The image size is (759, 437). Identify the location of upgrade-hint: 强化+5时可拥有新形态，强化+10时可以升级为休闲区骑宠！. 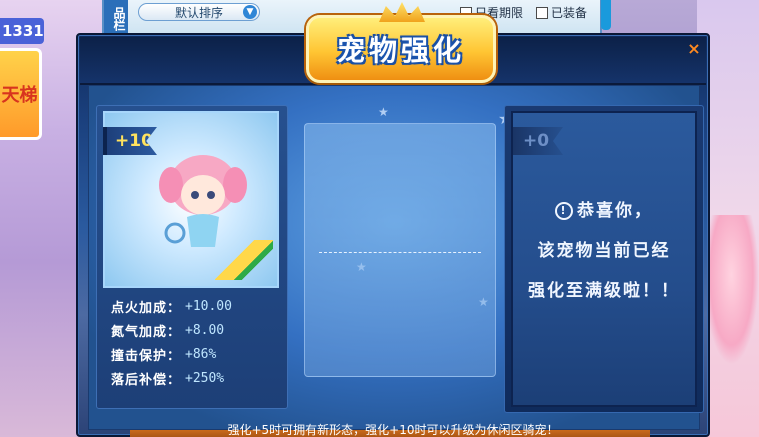
(393, 430).